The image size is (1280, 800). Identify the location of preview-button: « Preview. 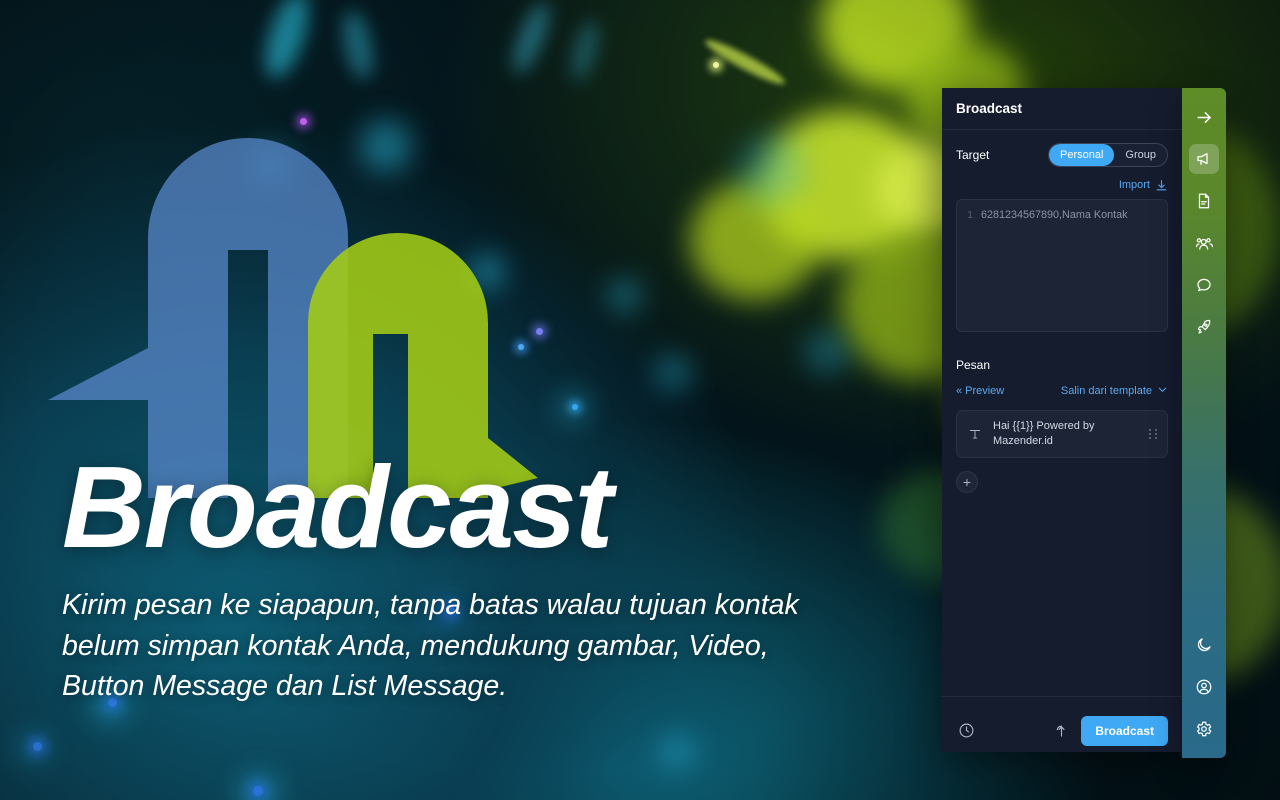
(980, 391).